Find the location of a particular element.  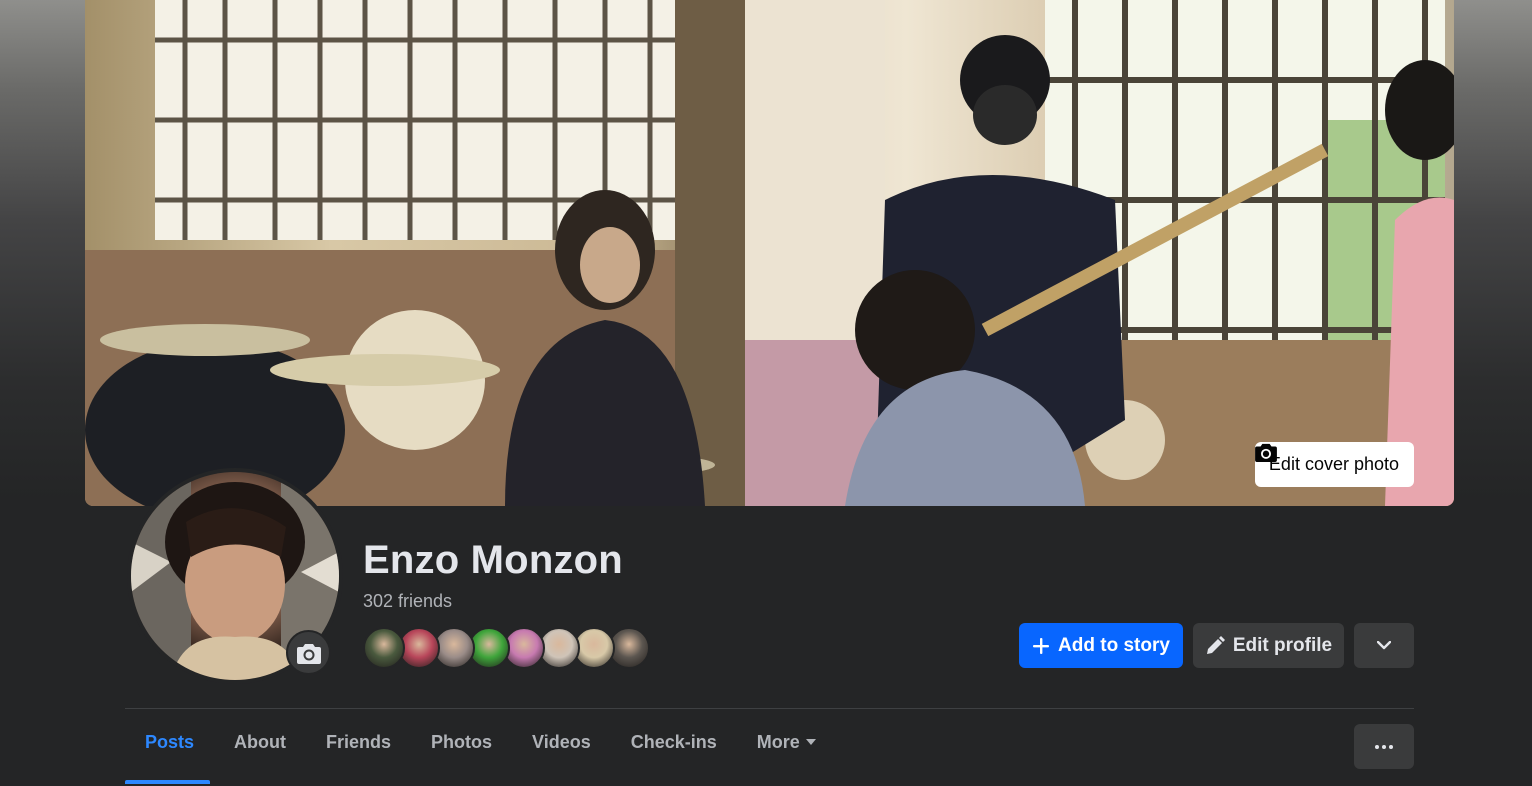

tab-label: Friends is located at coordinates (359, 741).